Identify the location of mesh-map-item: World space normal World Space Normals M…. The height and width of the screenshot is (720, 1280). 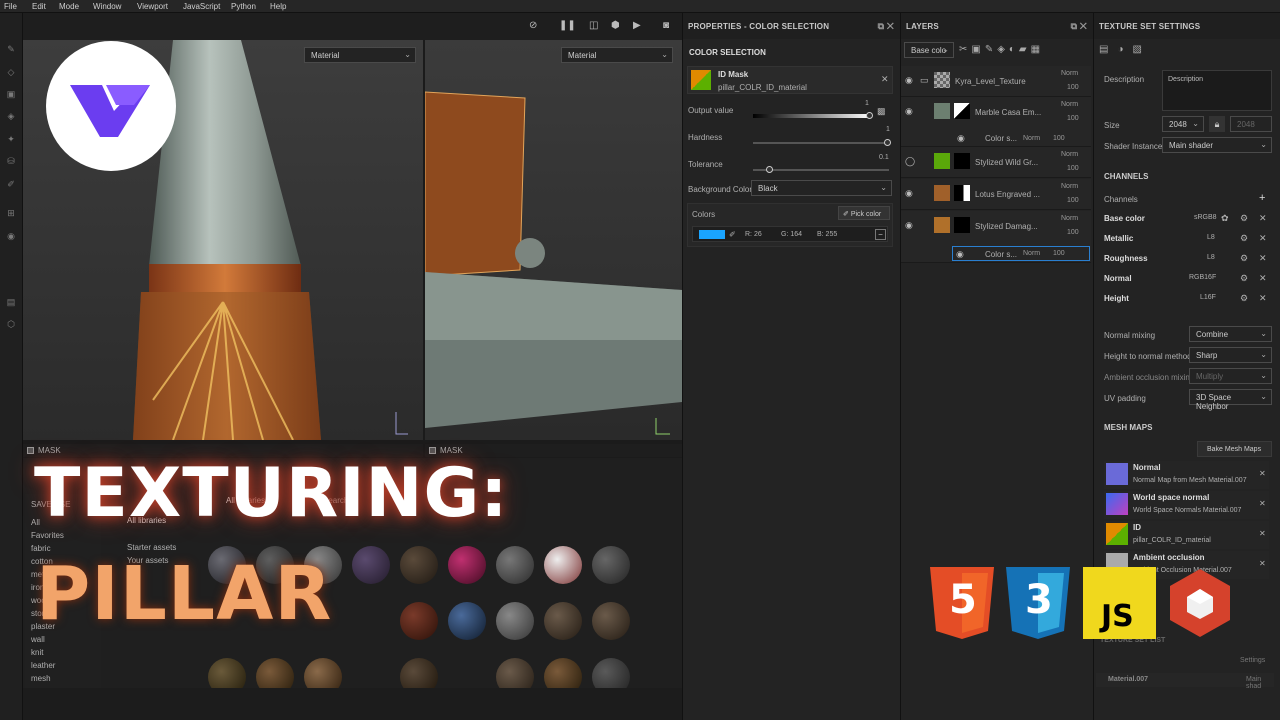
(1186, 505).